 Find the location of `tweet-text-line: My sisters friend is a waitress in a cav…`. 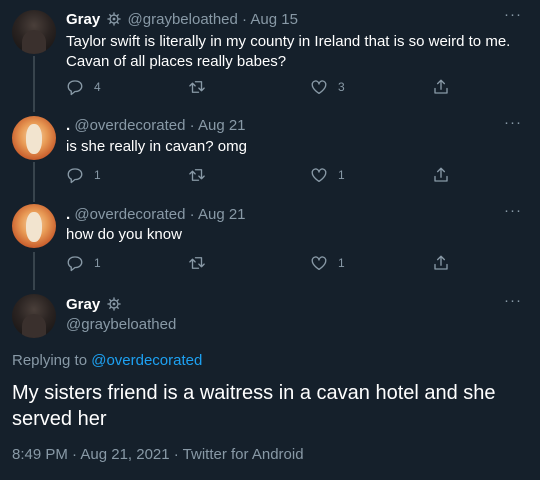

tweet-text-line: My sisters friend is a waitress in a cav… is located at coordinates (254, 393).